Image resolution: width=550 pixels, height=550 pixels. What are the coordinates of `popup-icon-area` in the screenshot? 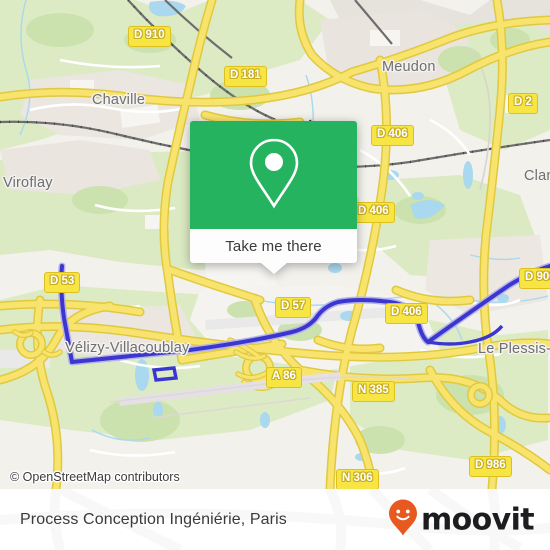 It's located at (273, 175).